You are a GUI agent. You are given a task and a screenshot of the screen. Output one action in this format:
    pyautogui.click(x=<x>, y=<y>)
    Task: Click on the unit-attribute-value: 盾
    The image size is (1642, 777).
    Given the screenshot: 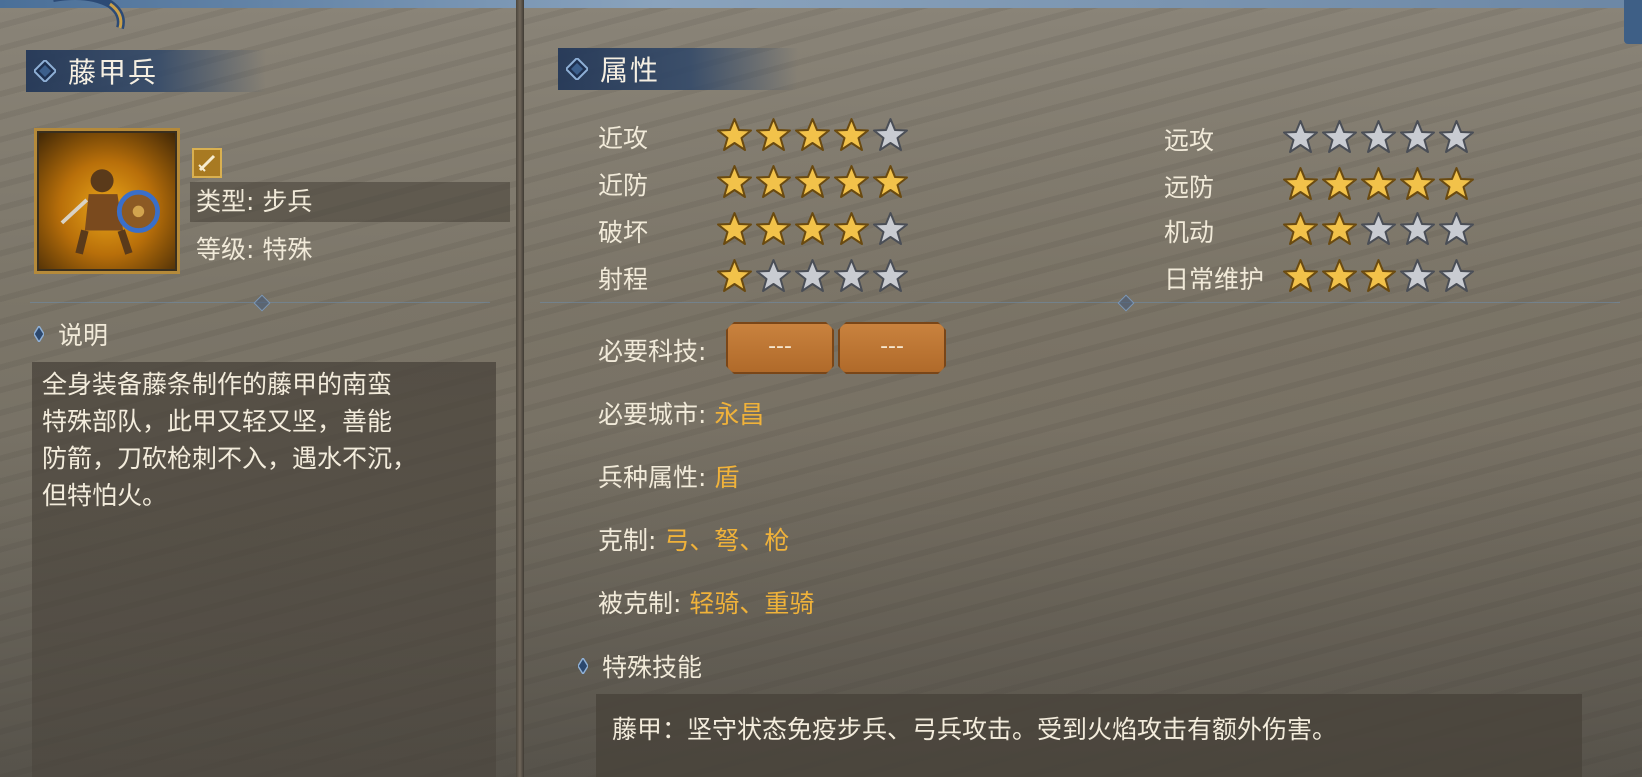 What is the action you would take?
    pyautogui.click(x=727, y=477)
    